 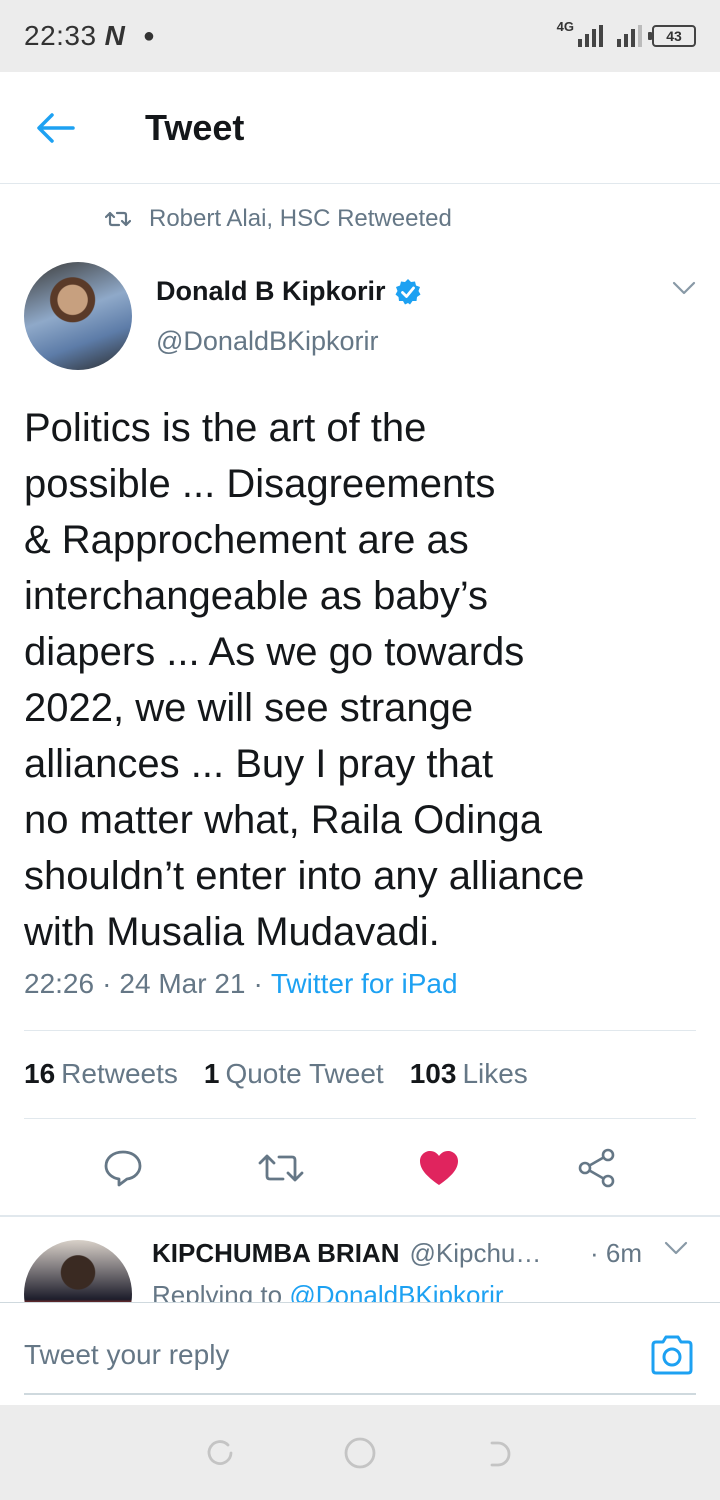 I want to click on share-icon, so click(x=596, y=1168).